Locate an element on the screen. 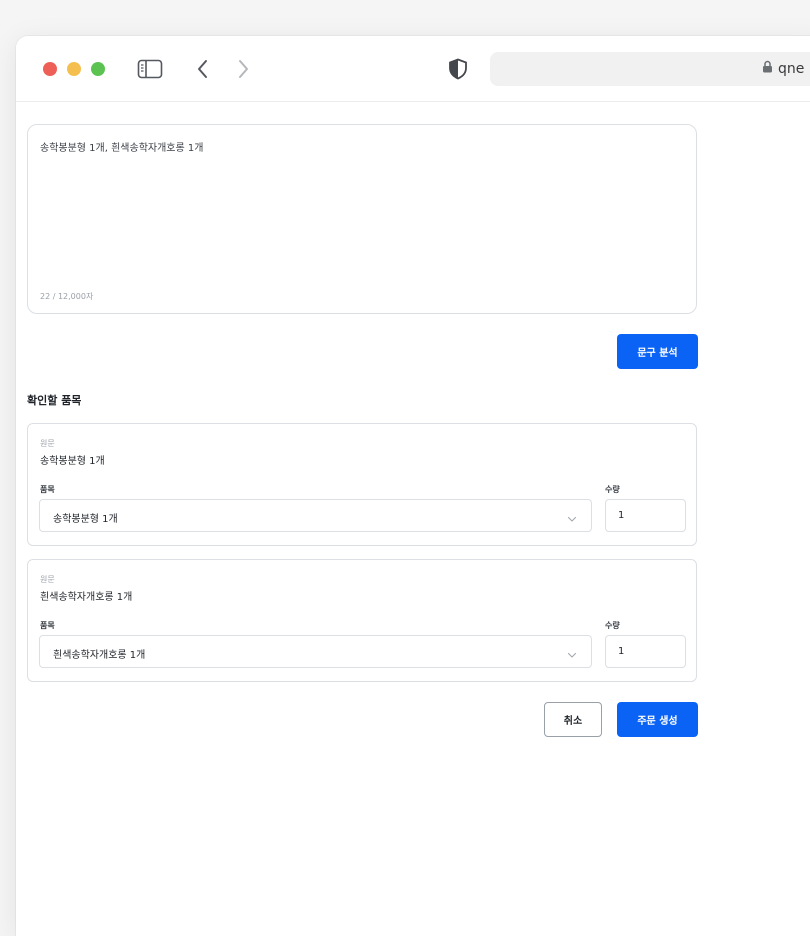 This screenshot has width=810, height=936. sidebar-toggle-icon is located at coordinates (150, 69).